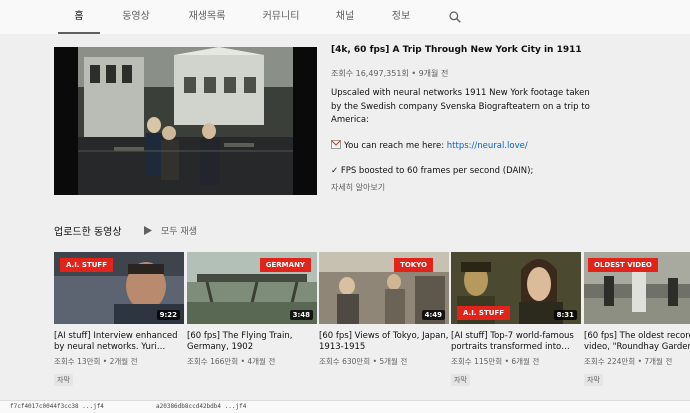  I want to click on video-thumbnail: A.I. STUFF 8:31, so click(516, 288).